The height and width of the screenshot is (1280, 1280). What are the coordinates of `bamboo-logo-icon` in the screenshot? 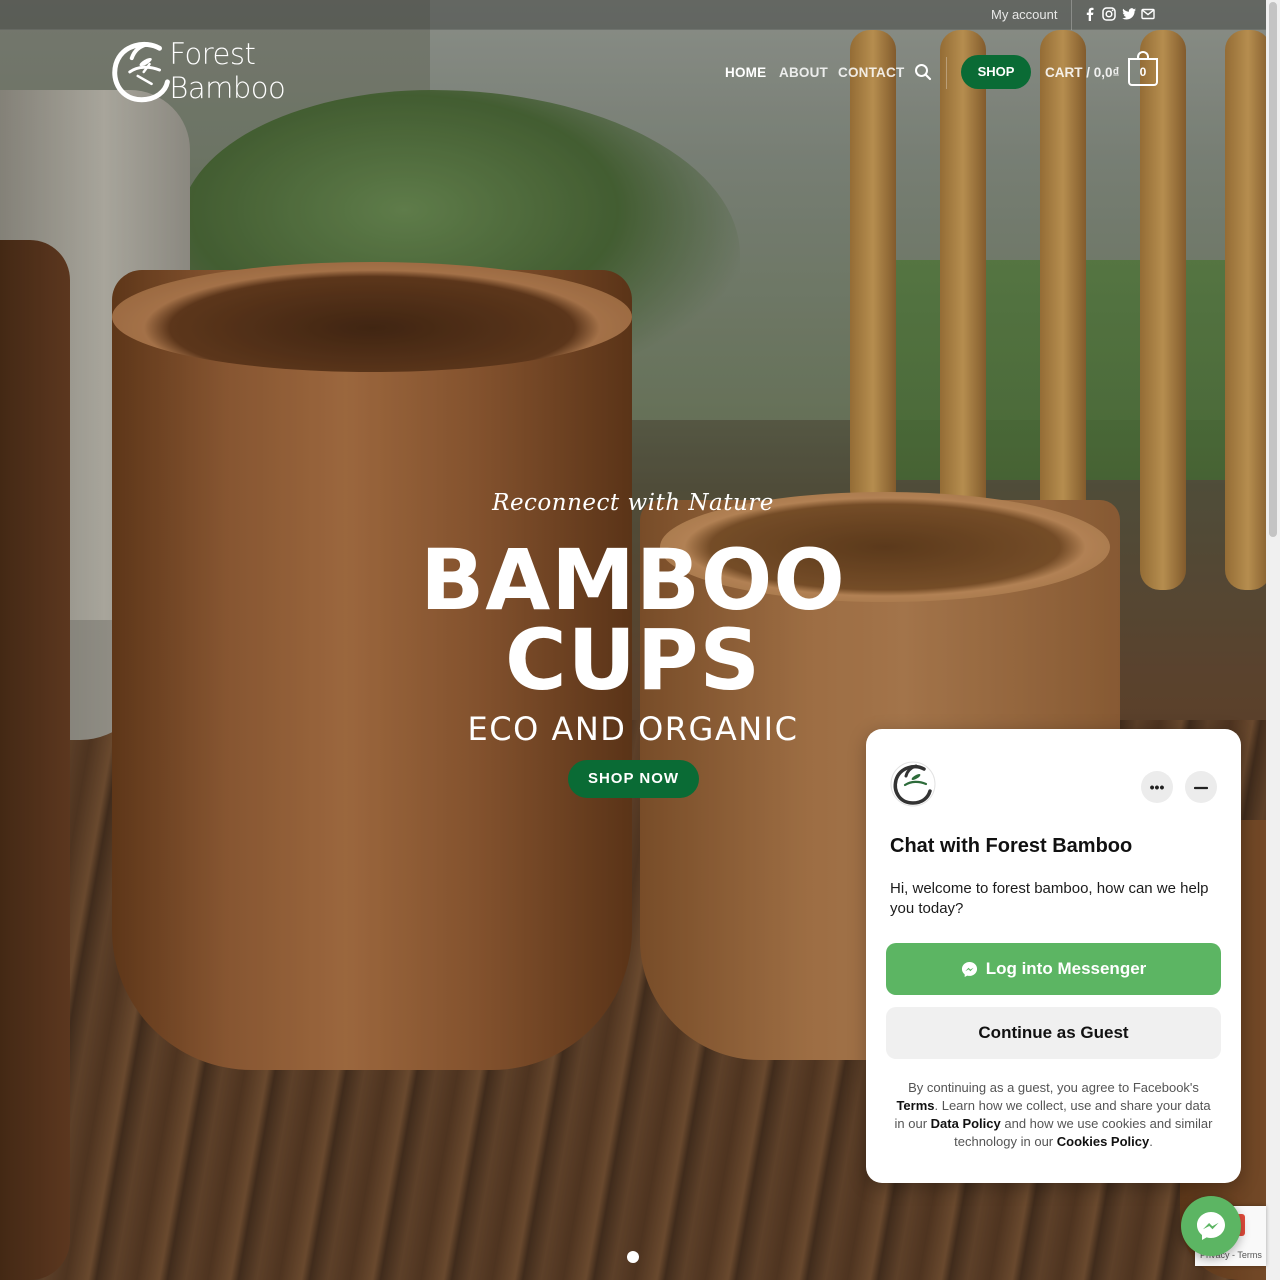 It's located at (141, 72).